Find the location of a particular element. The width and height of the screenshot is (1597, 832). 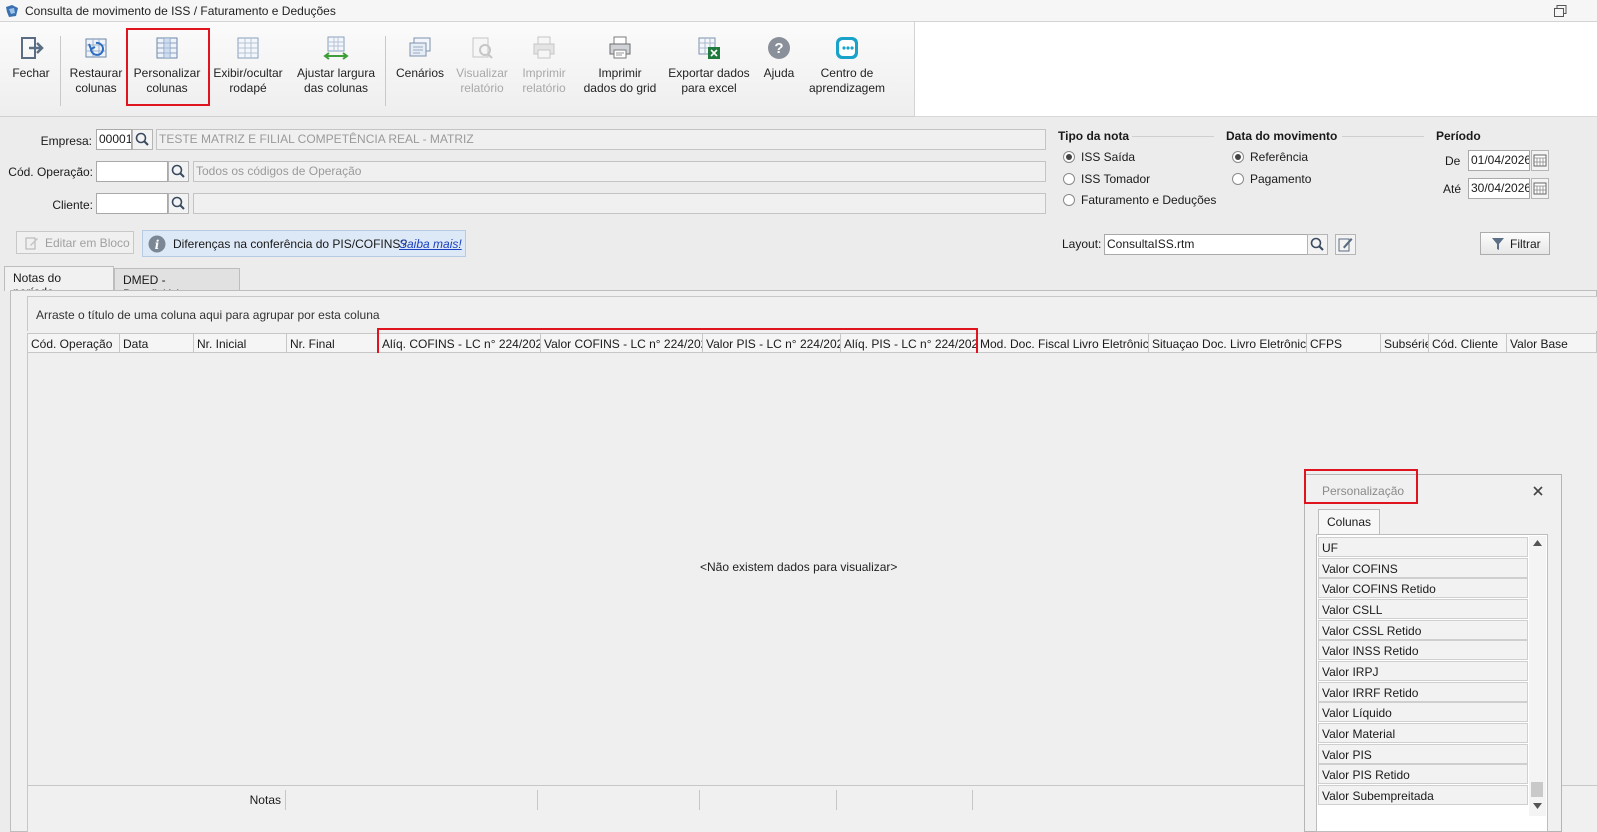

tab-dmed-beneficiarios: DMED - Beneficiários is located at coordinates (177, 284).